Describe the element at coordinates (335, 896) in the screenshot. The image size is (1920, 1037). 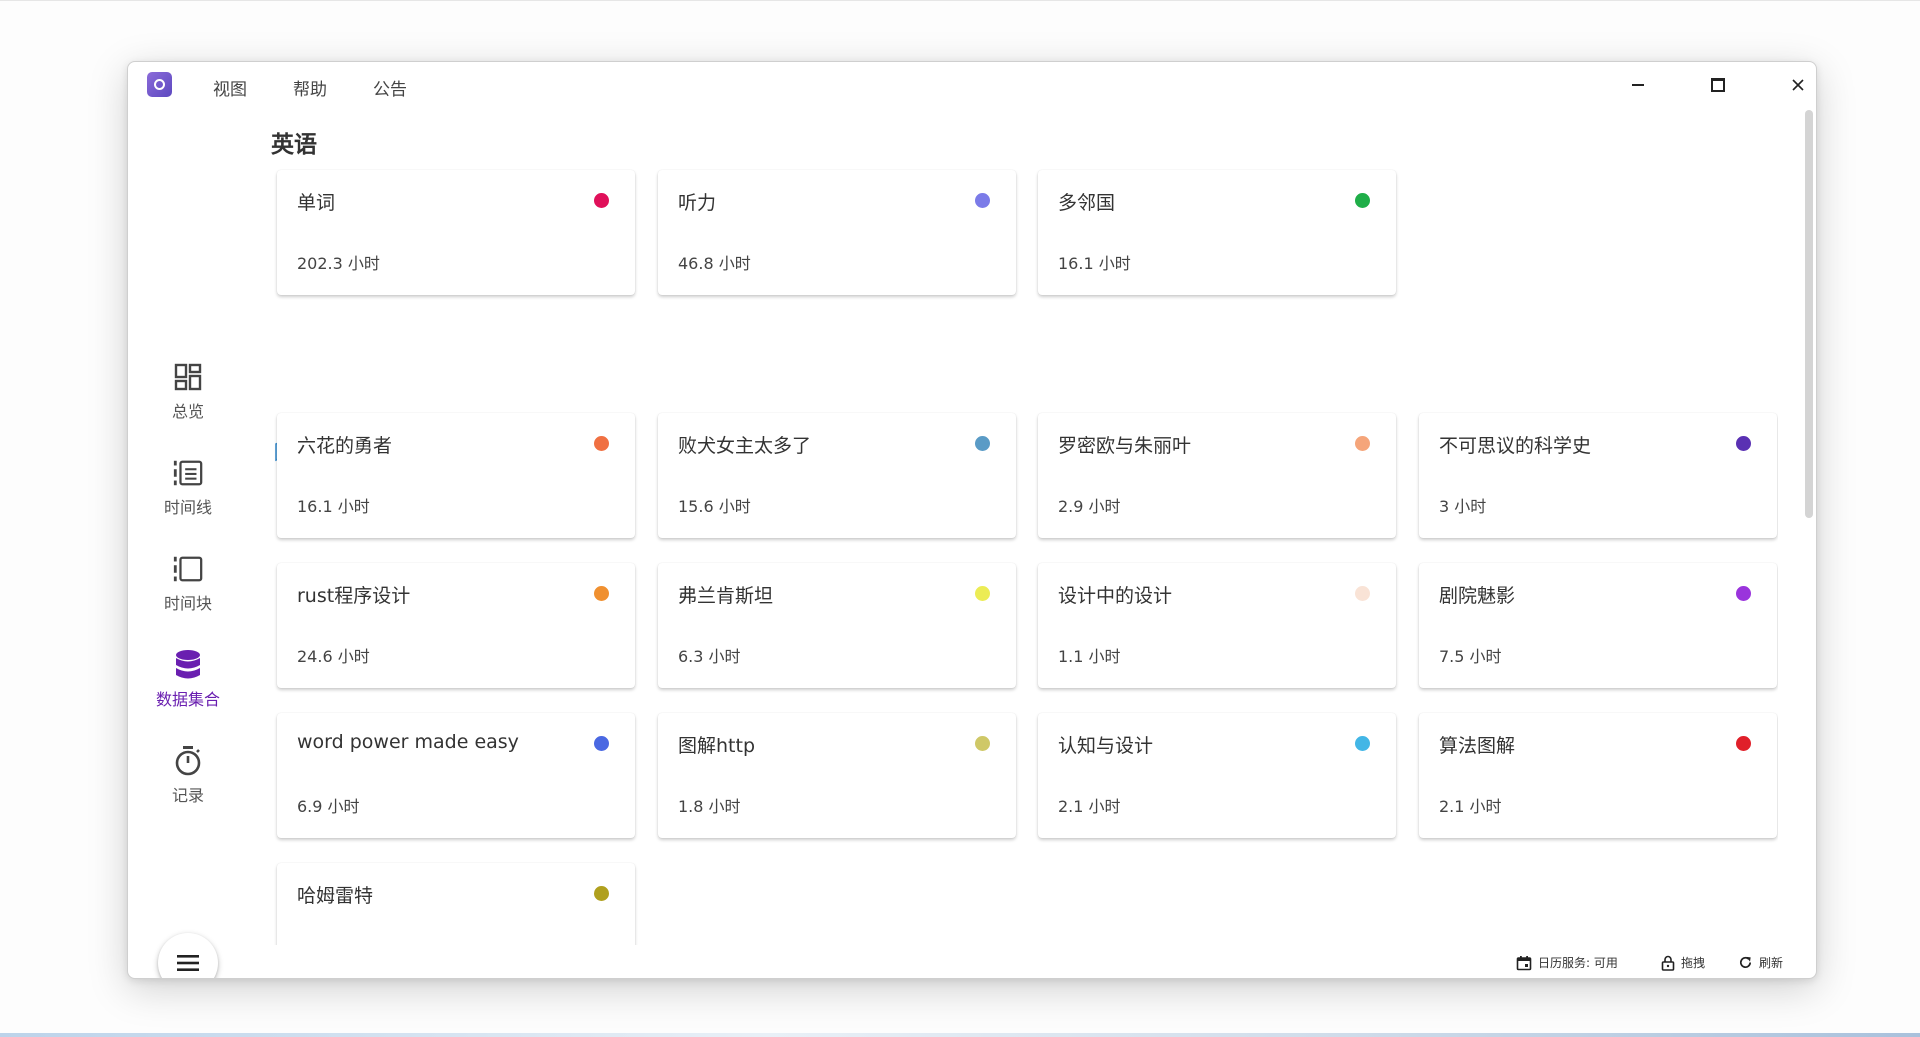
I see `card-name: 哈姆雷特` at that location.